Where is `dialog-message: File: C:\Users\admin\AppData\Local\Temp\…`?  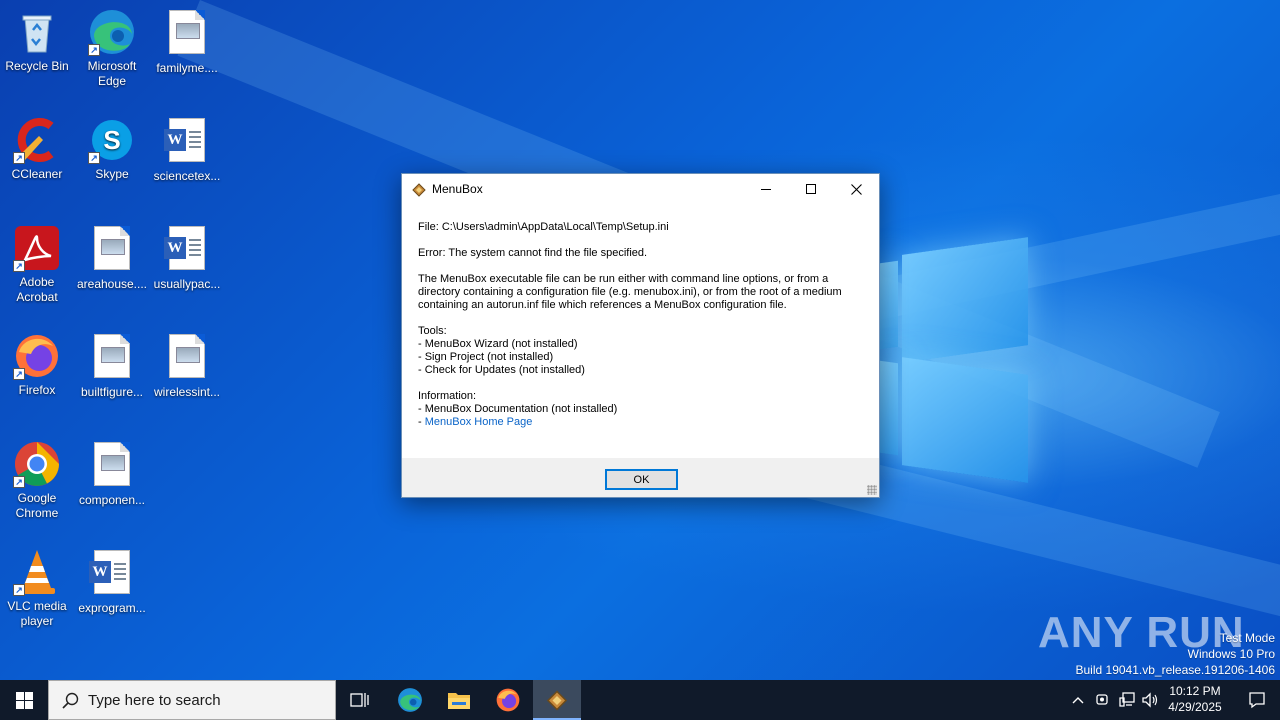
dialog-message: File: C:\Users\admin\AppData\Local\Temp\… is located at coordinates (643, 331).